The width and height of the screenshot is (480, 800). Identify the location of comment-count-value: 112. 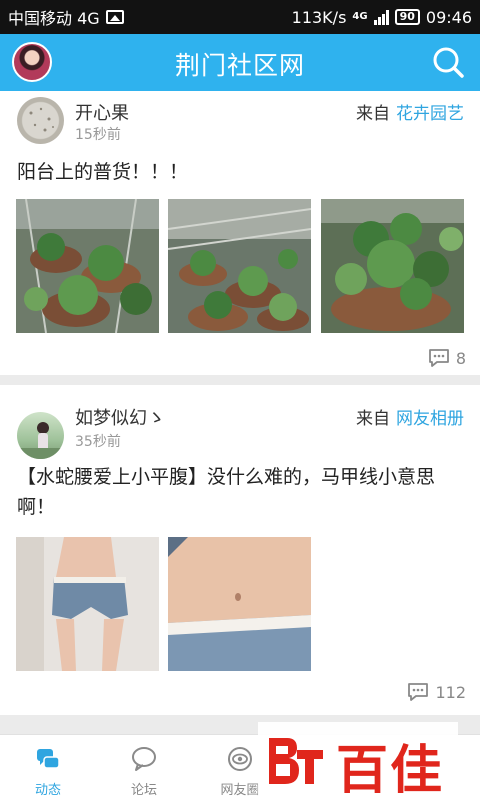
(450, 692).